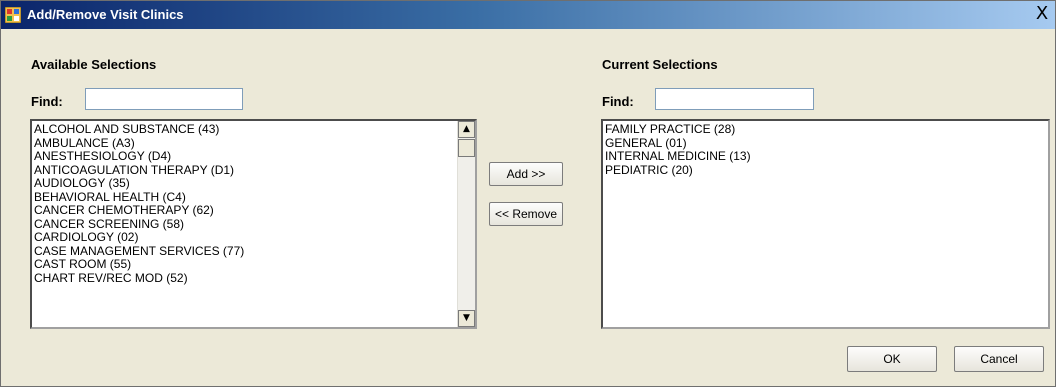 This screenshot has width=1058, height=389. Describe the element at coordinates (1042, 14) in the screenshot. I see `close-icon: X` at that location.